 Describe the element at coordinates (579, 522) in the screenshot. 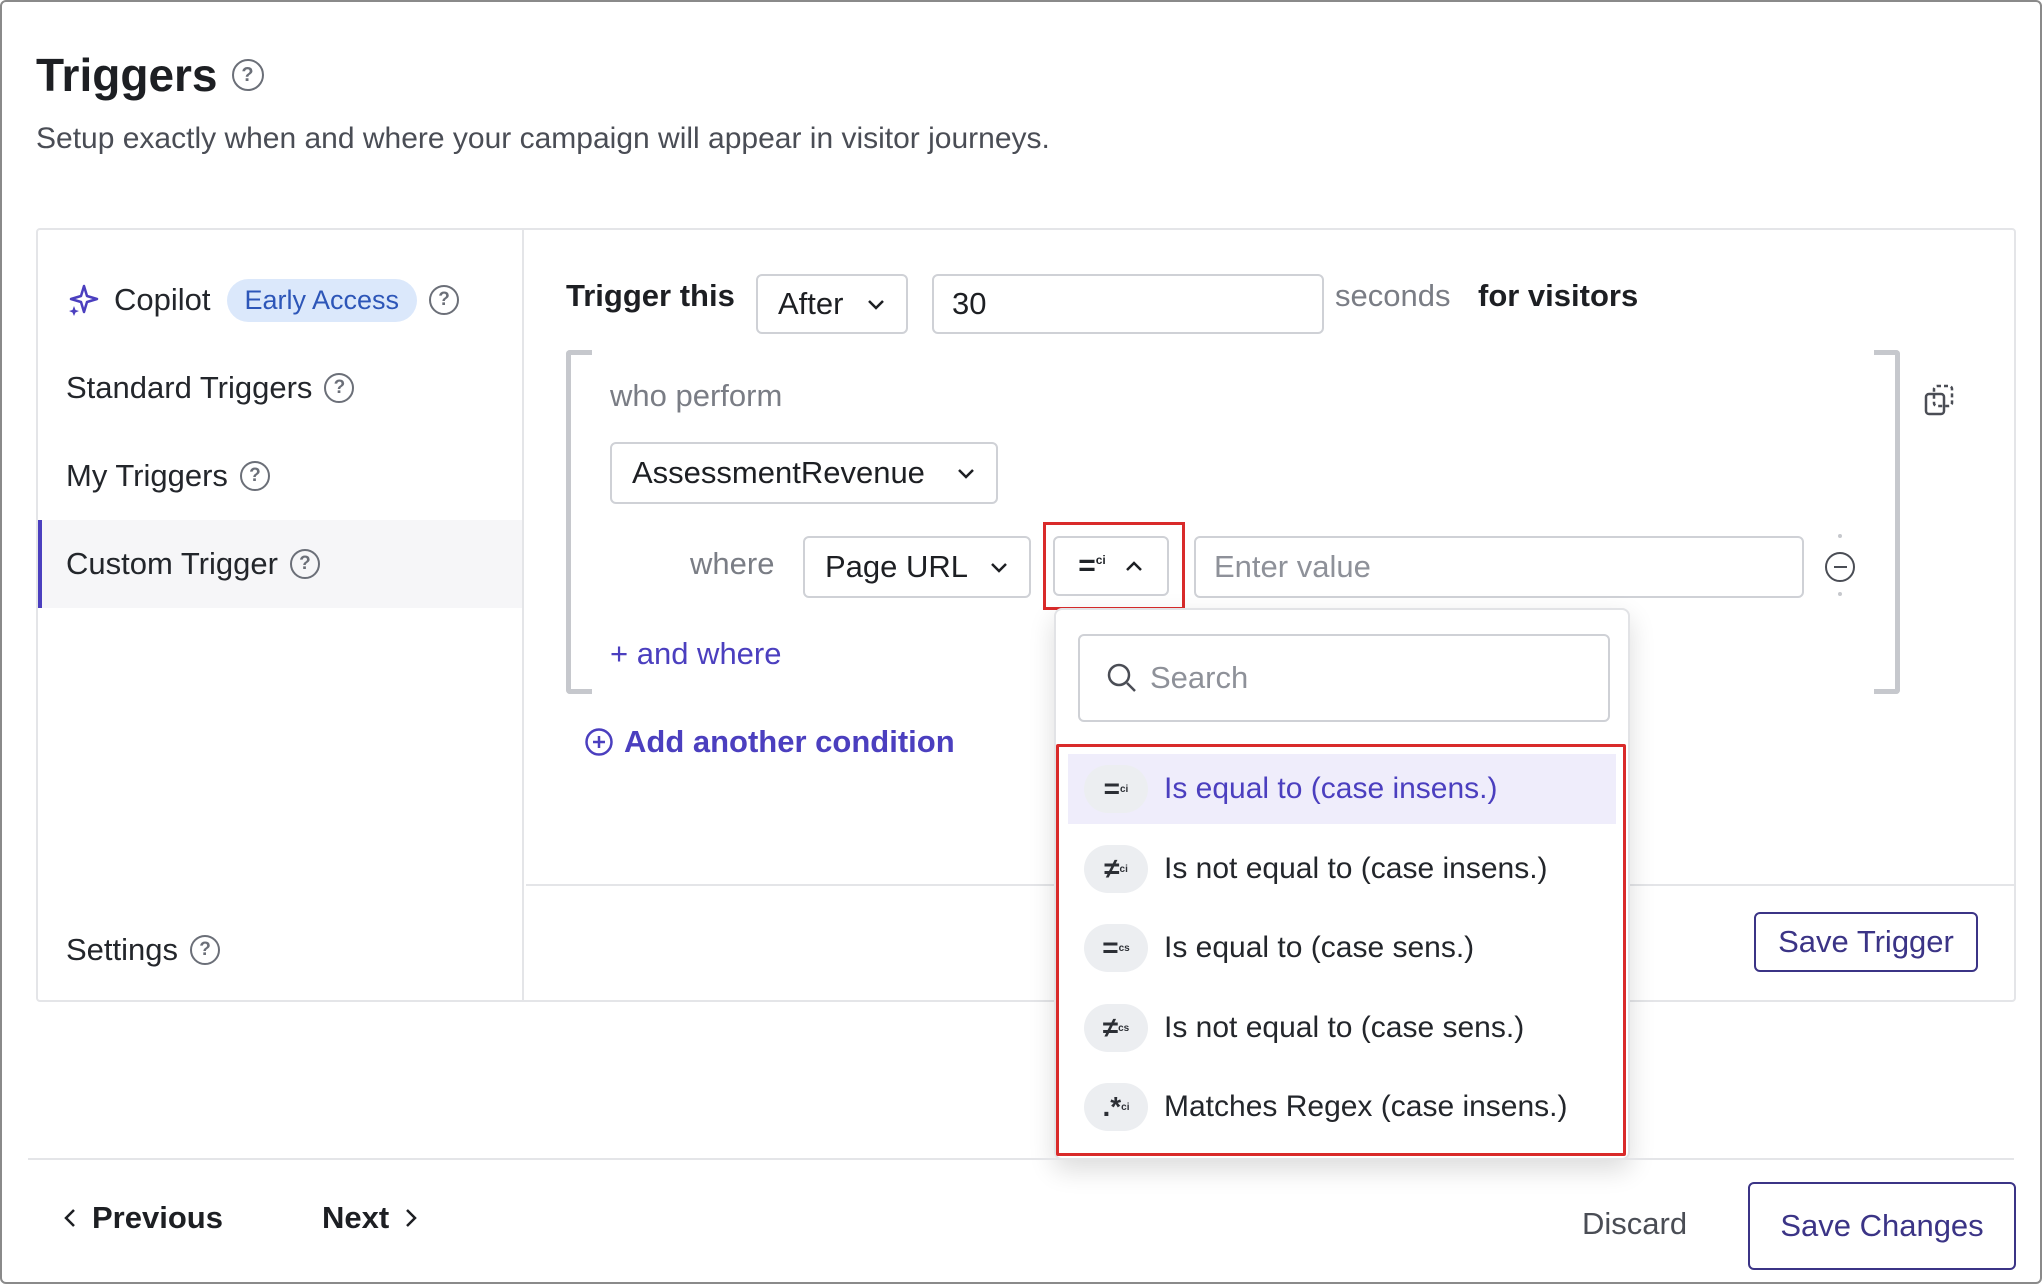

I see `condition-bracket-left` at that location.